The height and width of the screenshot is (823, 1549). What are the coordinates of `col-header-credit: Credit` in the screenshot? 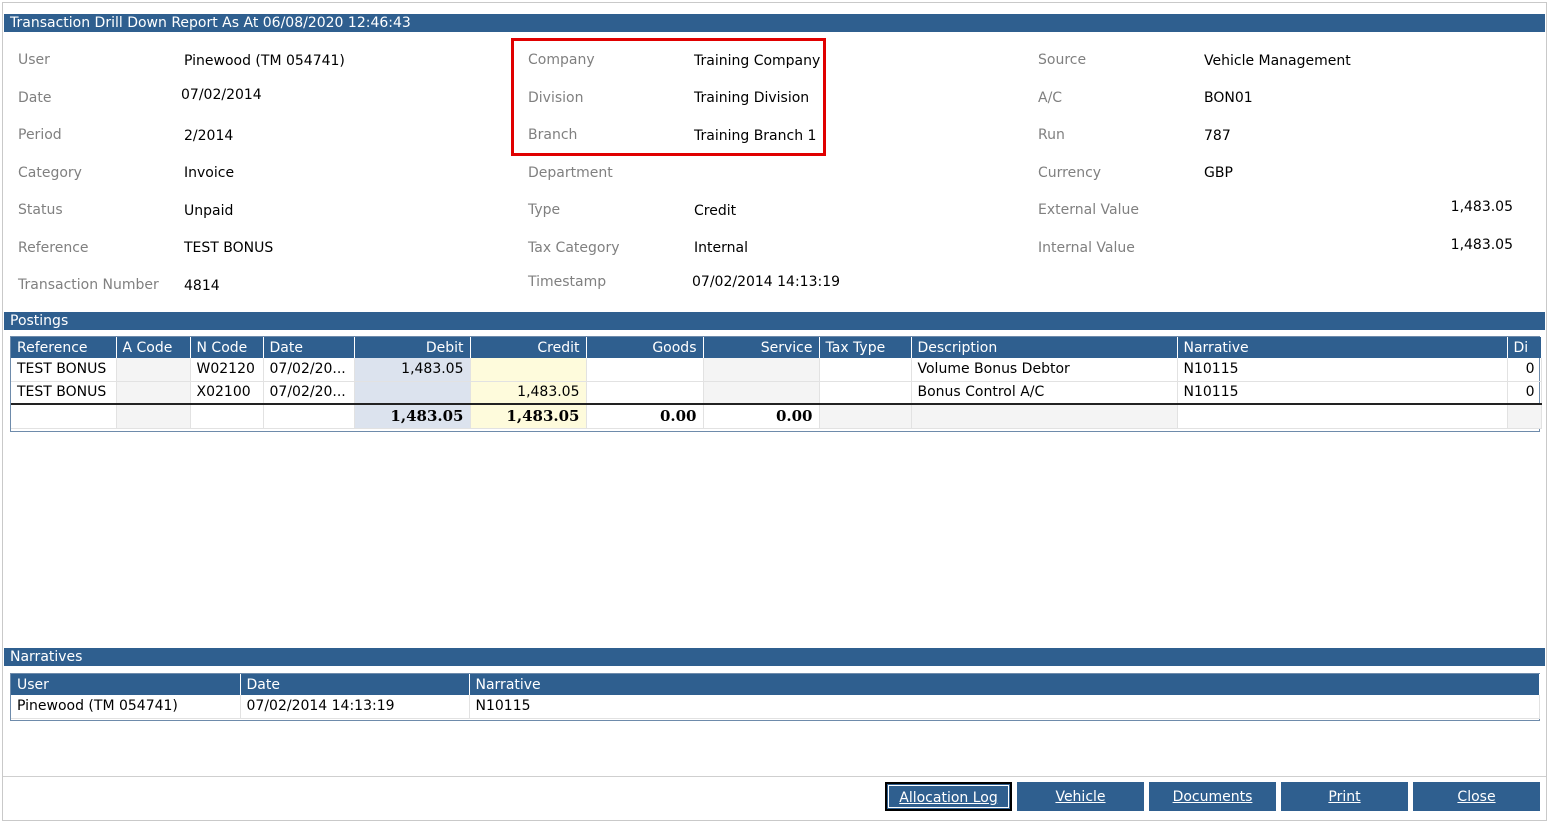 It's located at (528, 347).